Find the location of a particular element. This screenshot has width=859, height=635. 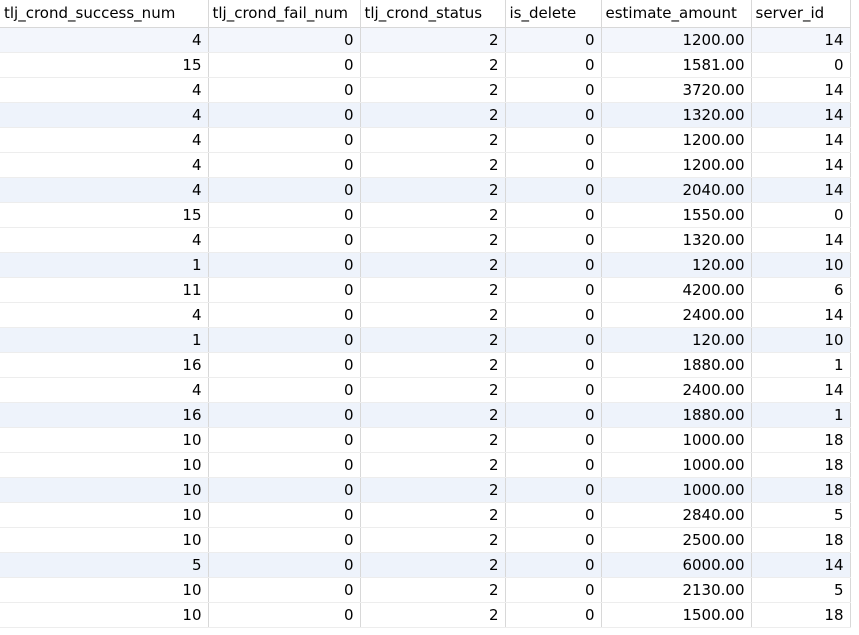

cell-estimate-amount: 2040.00 is located at coordinates (676, 190).